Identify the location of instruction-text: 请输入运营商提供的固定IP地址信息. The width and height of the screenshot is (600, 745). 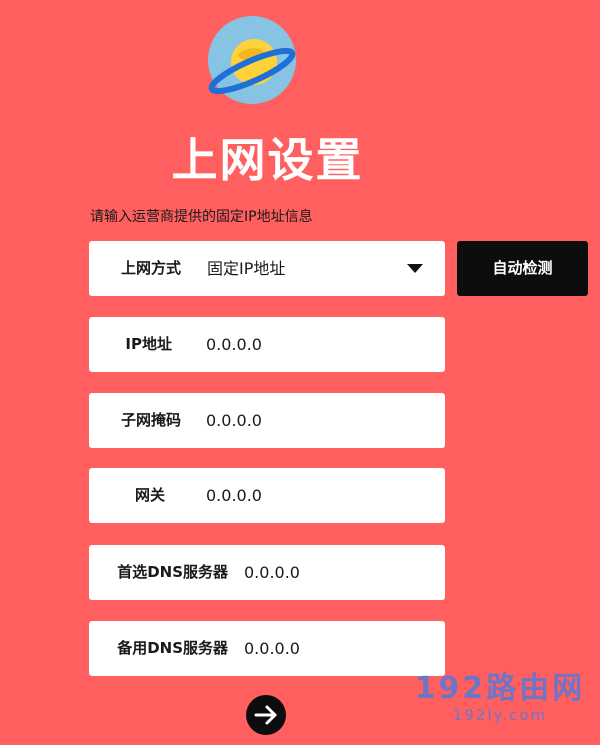
(201, 217).